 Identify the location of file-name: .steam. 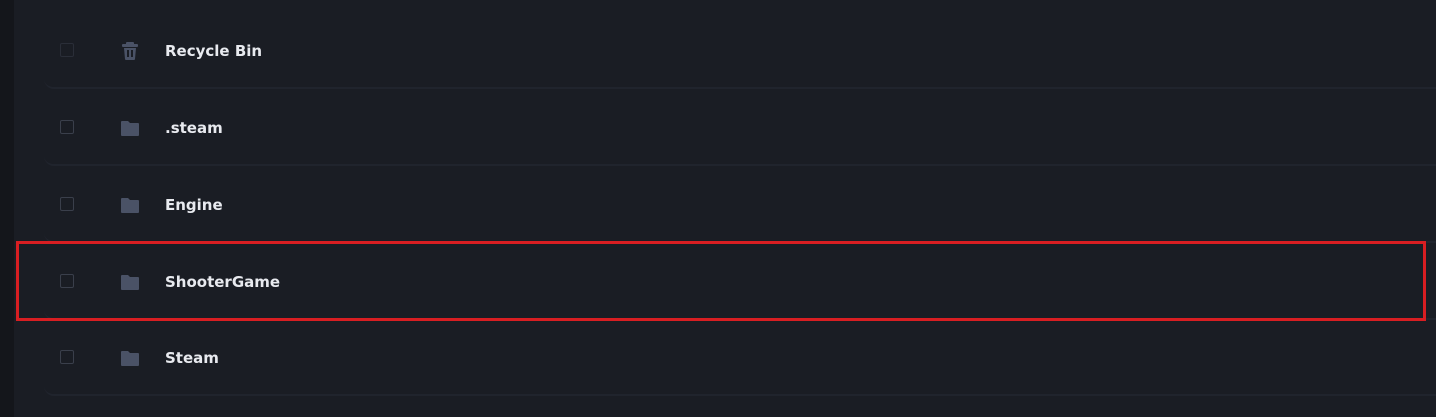
(194, 128).